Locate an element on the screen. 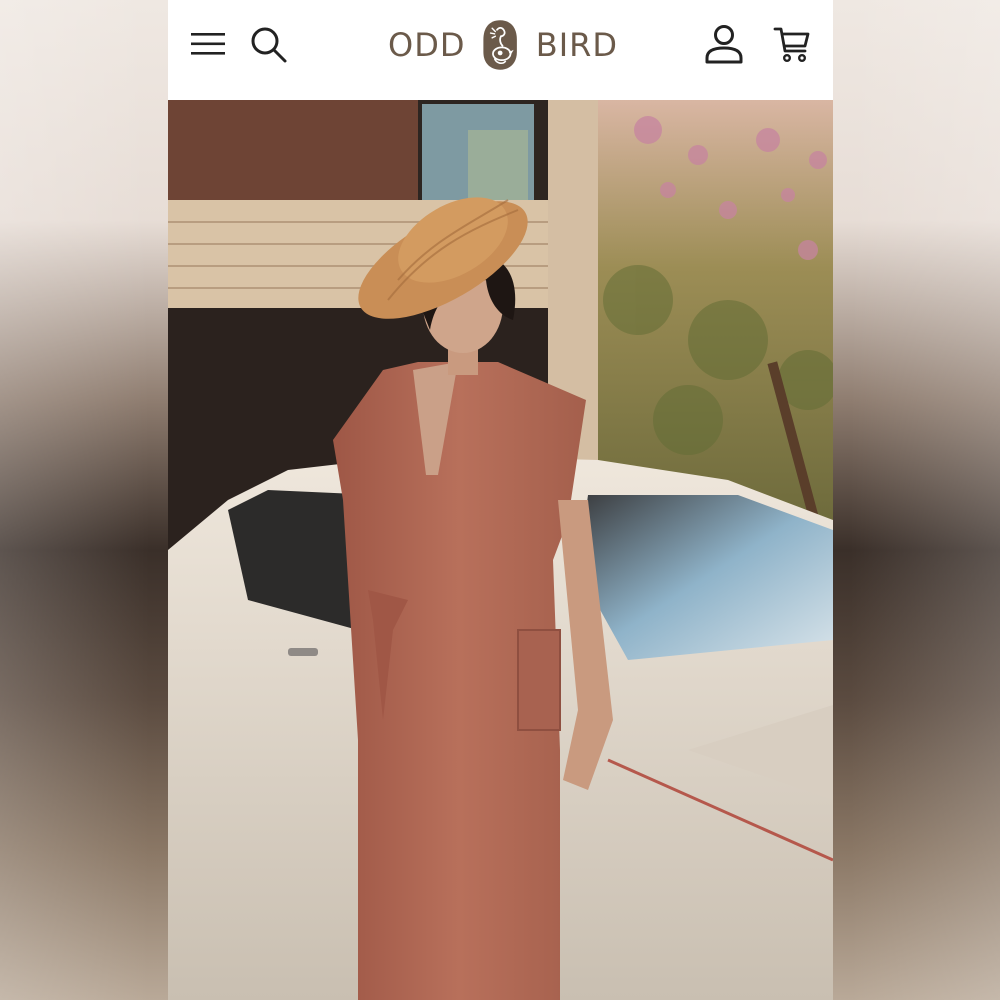 This screenshot has height=1000, width=1000. menu-button is located at coordinates (208, 44).